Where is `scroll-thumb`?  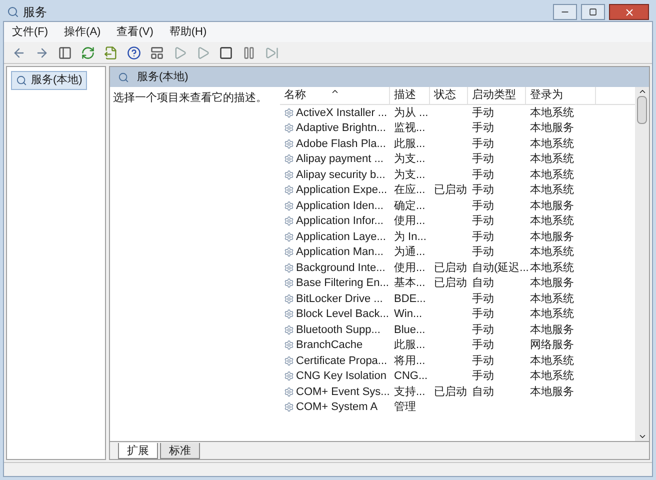 scroll-thumb is located at coordinates (642, 110).